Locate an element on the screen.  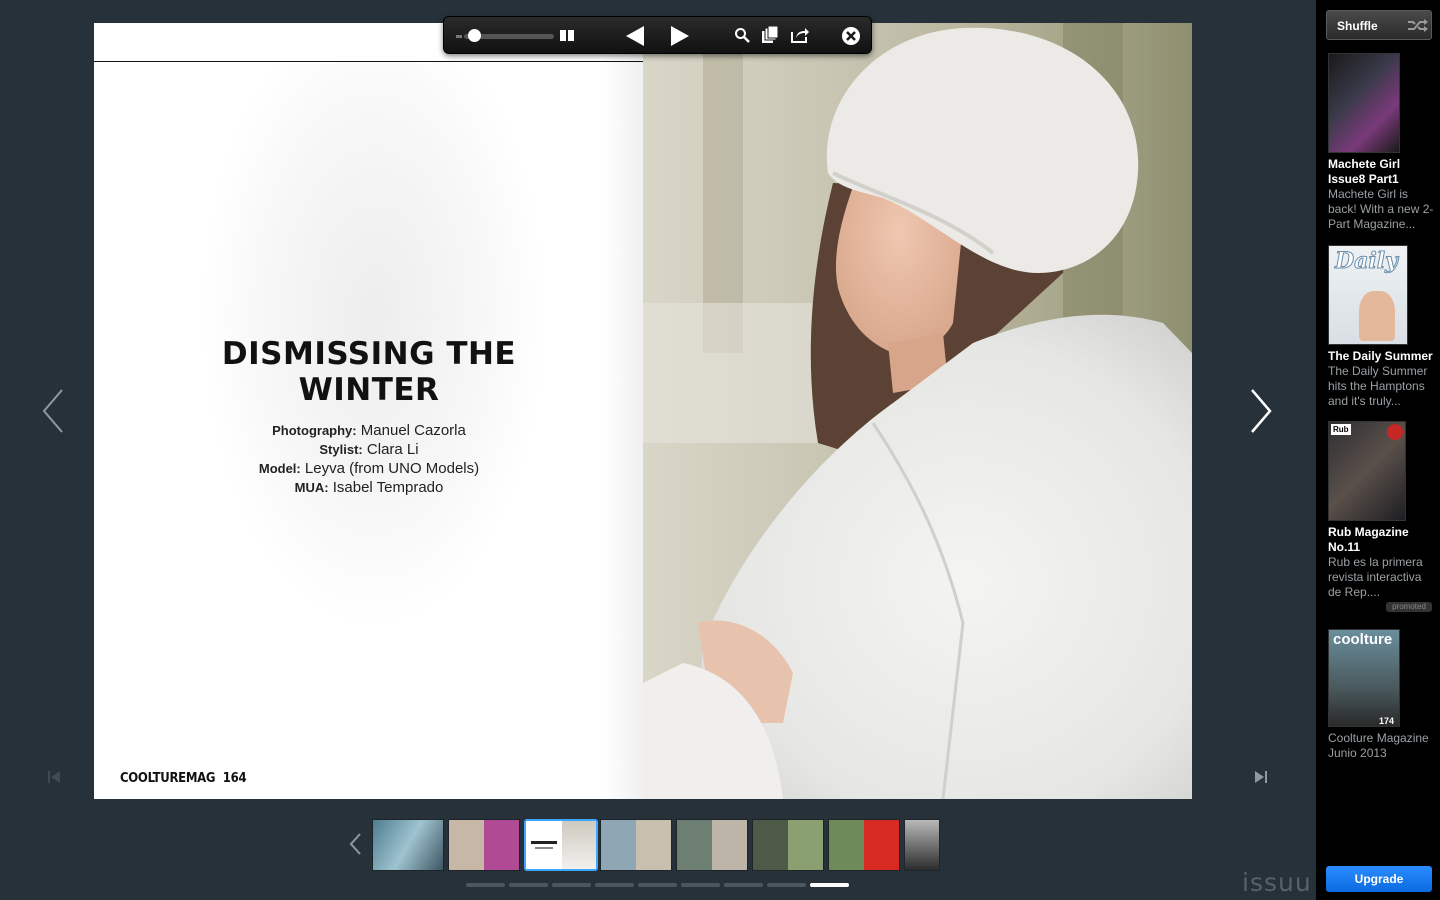
next-page-icon is located at coordinates (680, 36).